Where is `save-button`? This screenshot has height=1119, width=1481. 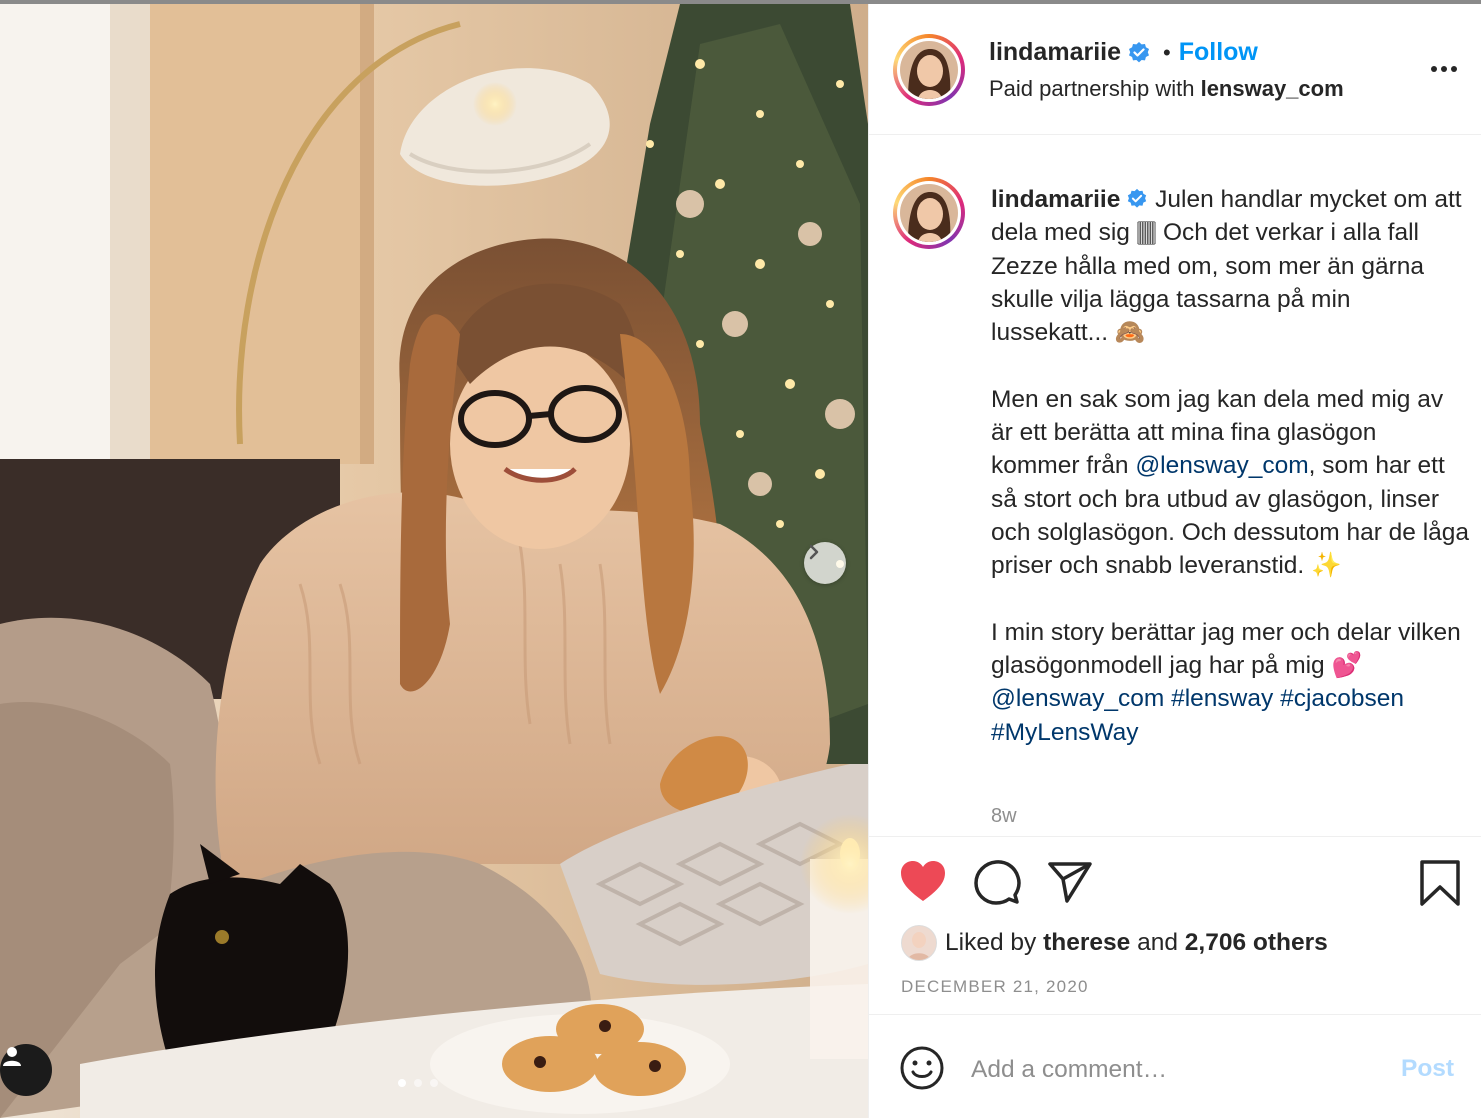 save-button is located at coordinates (1440, 885).